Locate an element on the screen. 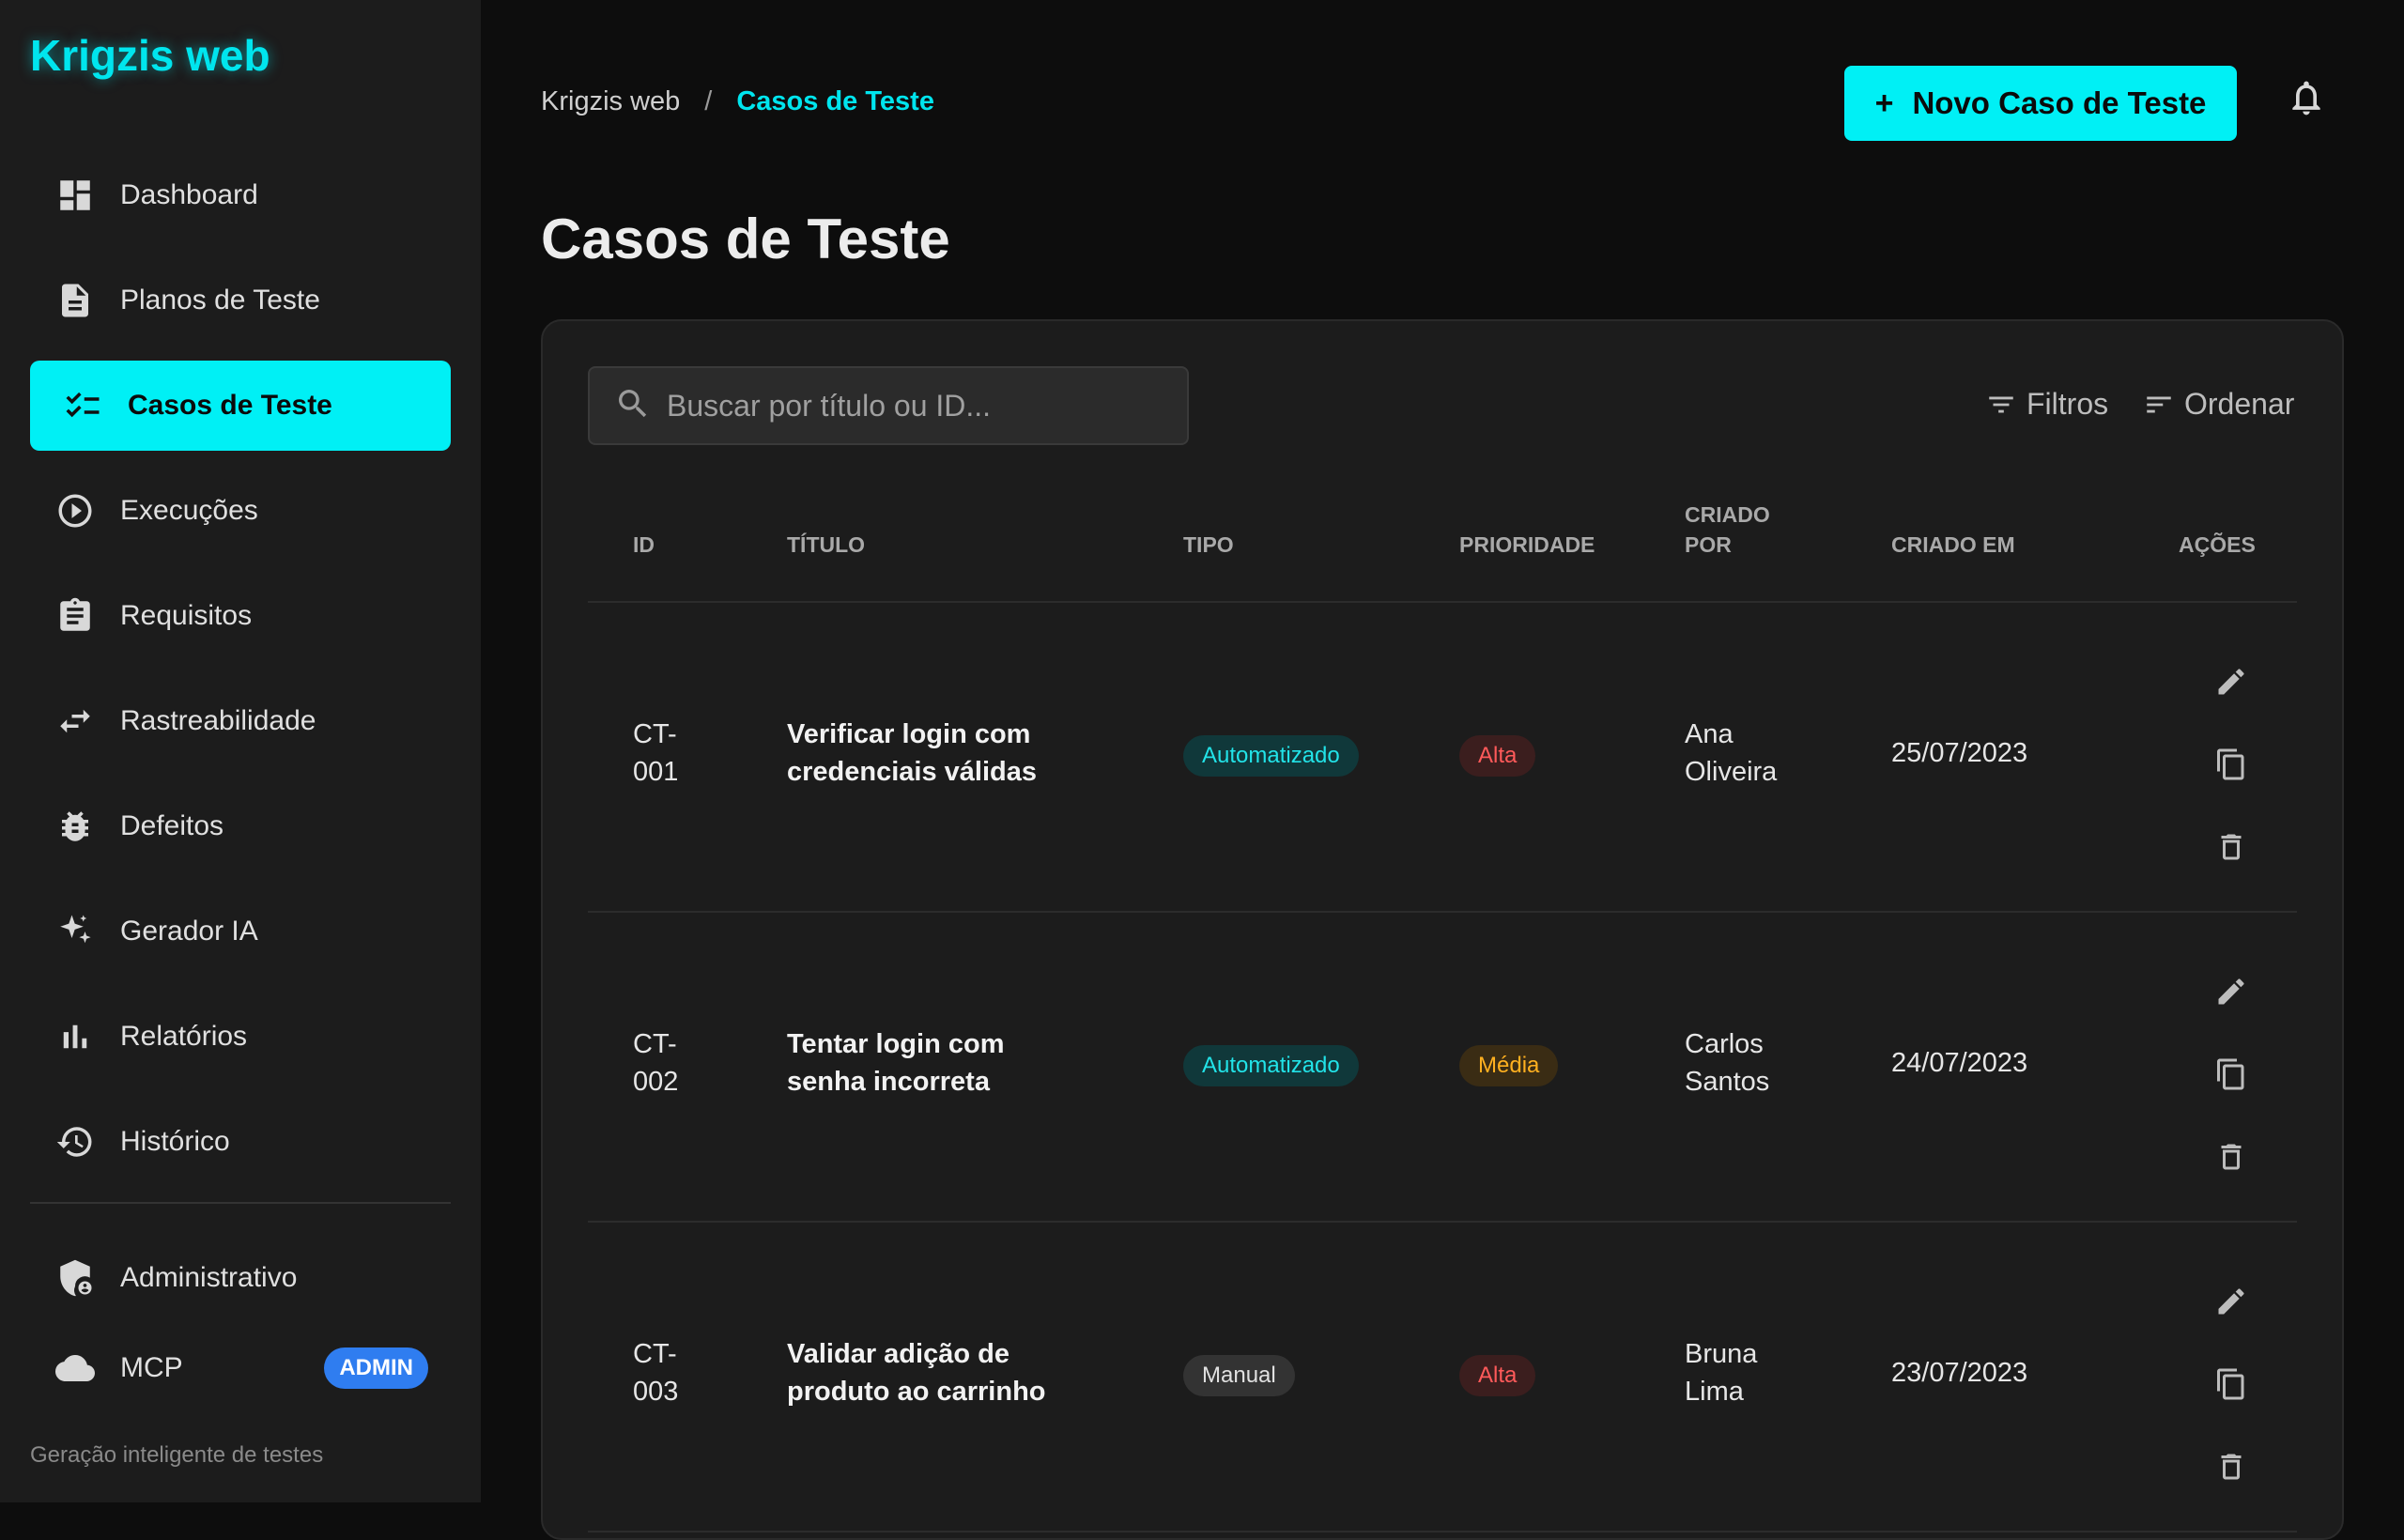 The width and height of the screenshot is (2404, 1540). column-header-title: TÍTULO is located at coordinates (826, 545).